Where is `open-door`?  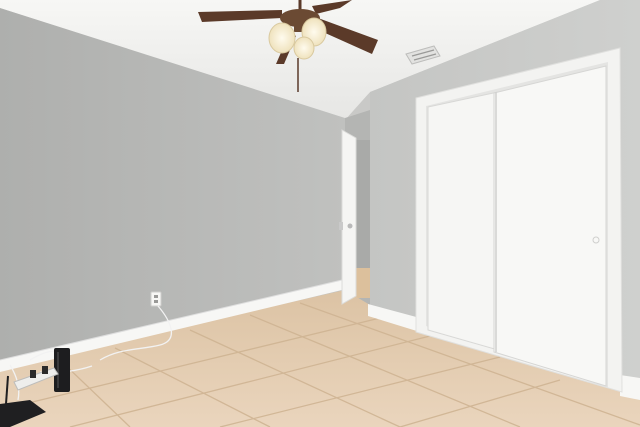
open-door is located at coordinates (349, 217).